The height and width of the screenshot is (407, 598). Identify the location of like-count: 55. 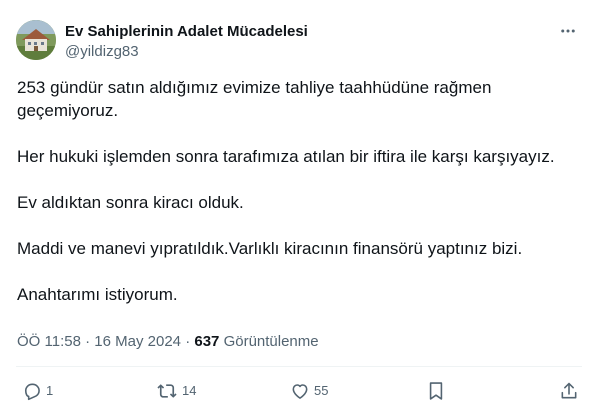
(321, 390).